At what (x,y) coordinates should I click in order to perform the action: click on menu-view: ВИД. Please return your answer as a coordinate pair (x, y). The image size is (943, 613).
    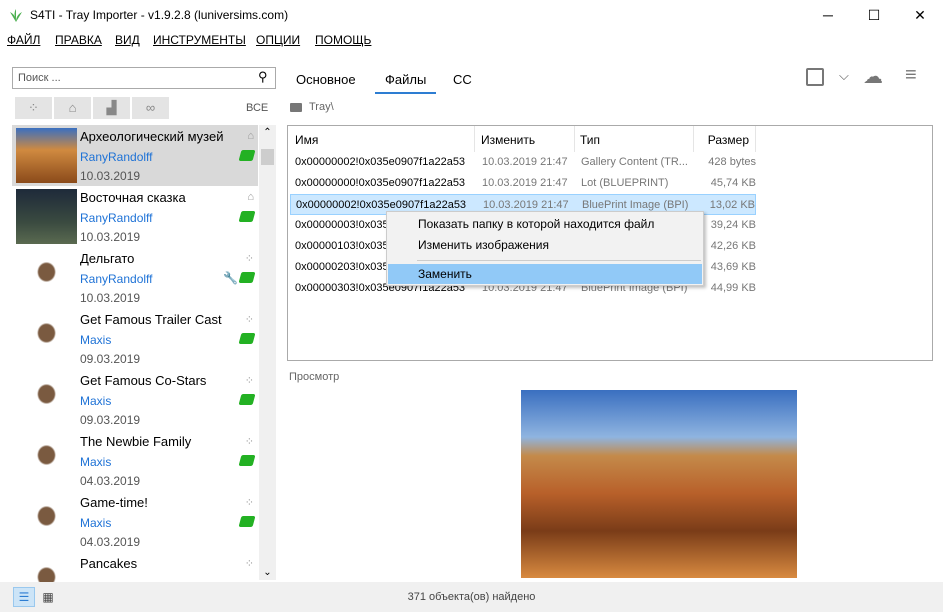
    Looking at the image, I should click on (127, 40).